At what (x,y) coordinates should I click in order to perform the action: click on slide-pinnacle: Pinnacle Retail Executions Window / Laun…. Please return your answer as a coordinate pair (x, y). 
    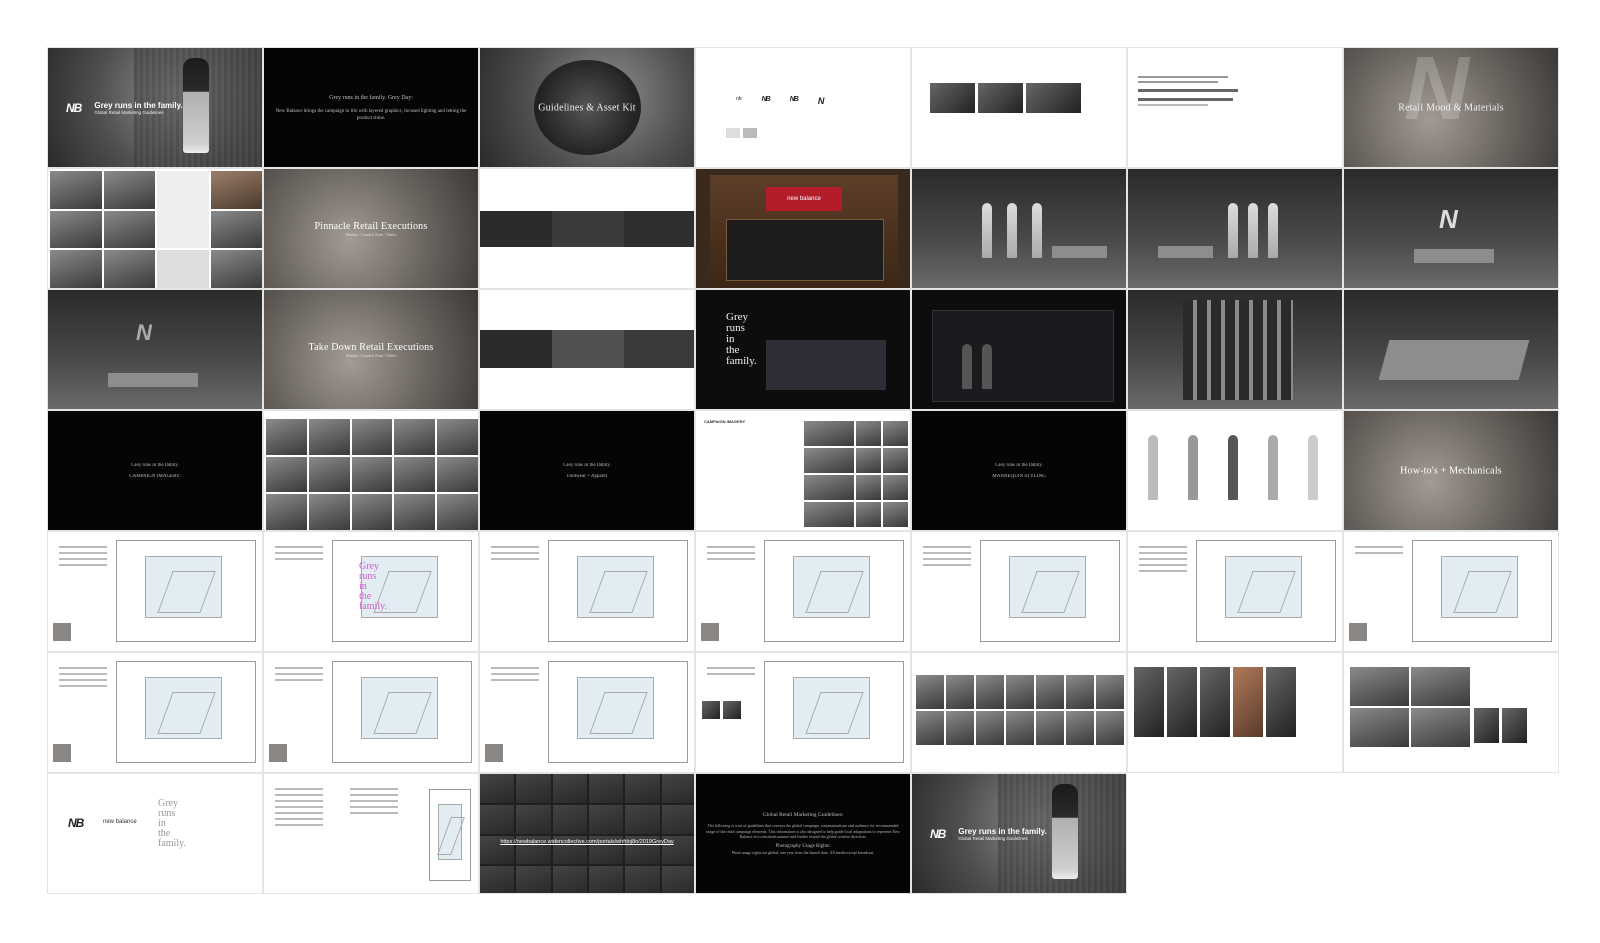
    Looking at the image, I should click on (371, 228).